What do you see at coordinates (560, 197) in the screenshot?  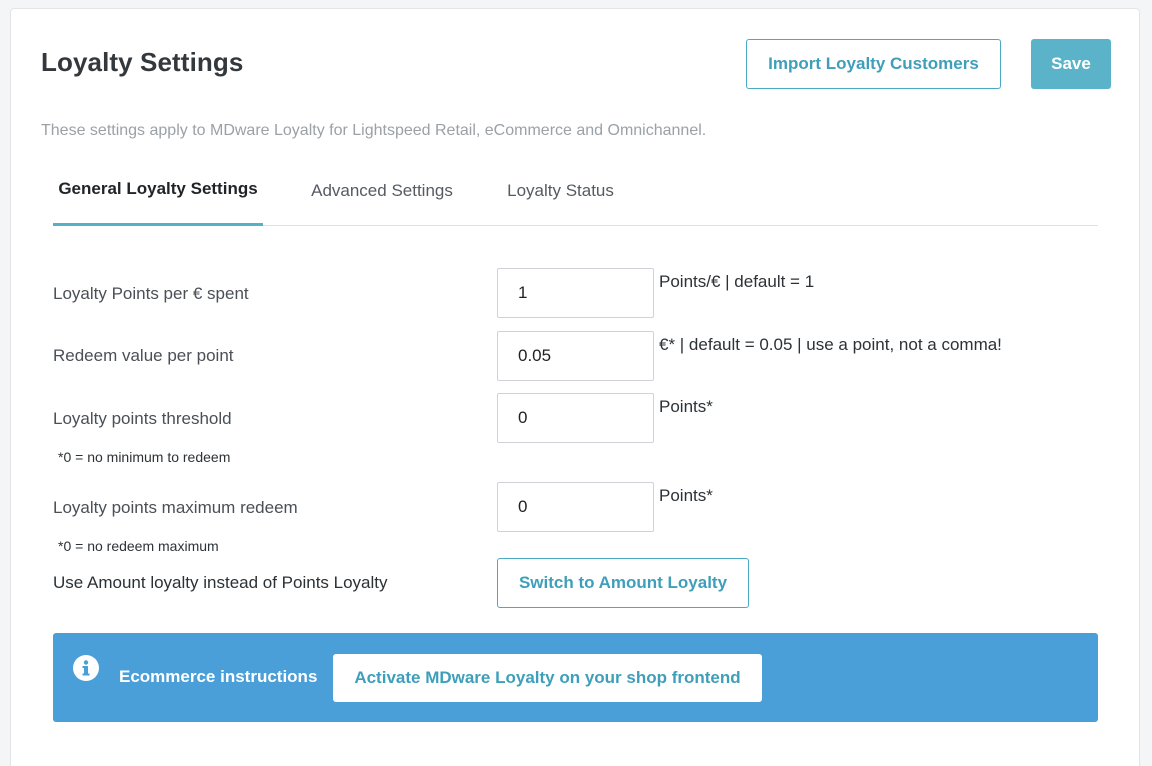 I see `tab-loyalty-status: Loyalty Status` at bounding box center [560, 197].